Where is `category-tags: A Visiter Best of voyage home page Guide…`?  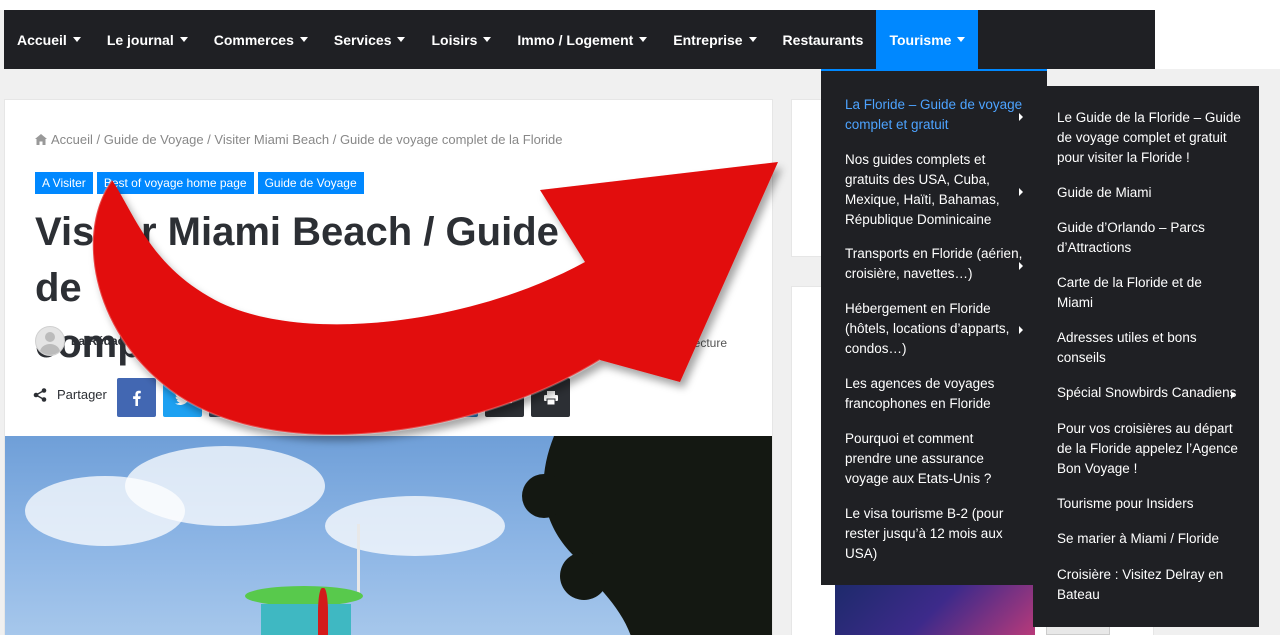
category-tags: A Visiter Best of voyage home page Guide… is located at coordinates (199, 183).